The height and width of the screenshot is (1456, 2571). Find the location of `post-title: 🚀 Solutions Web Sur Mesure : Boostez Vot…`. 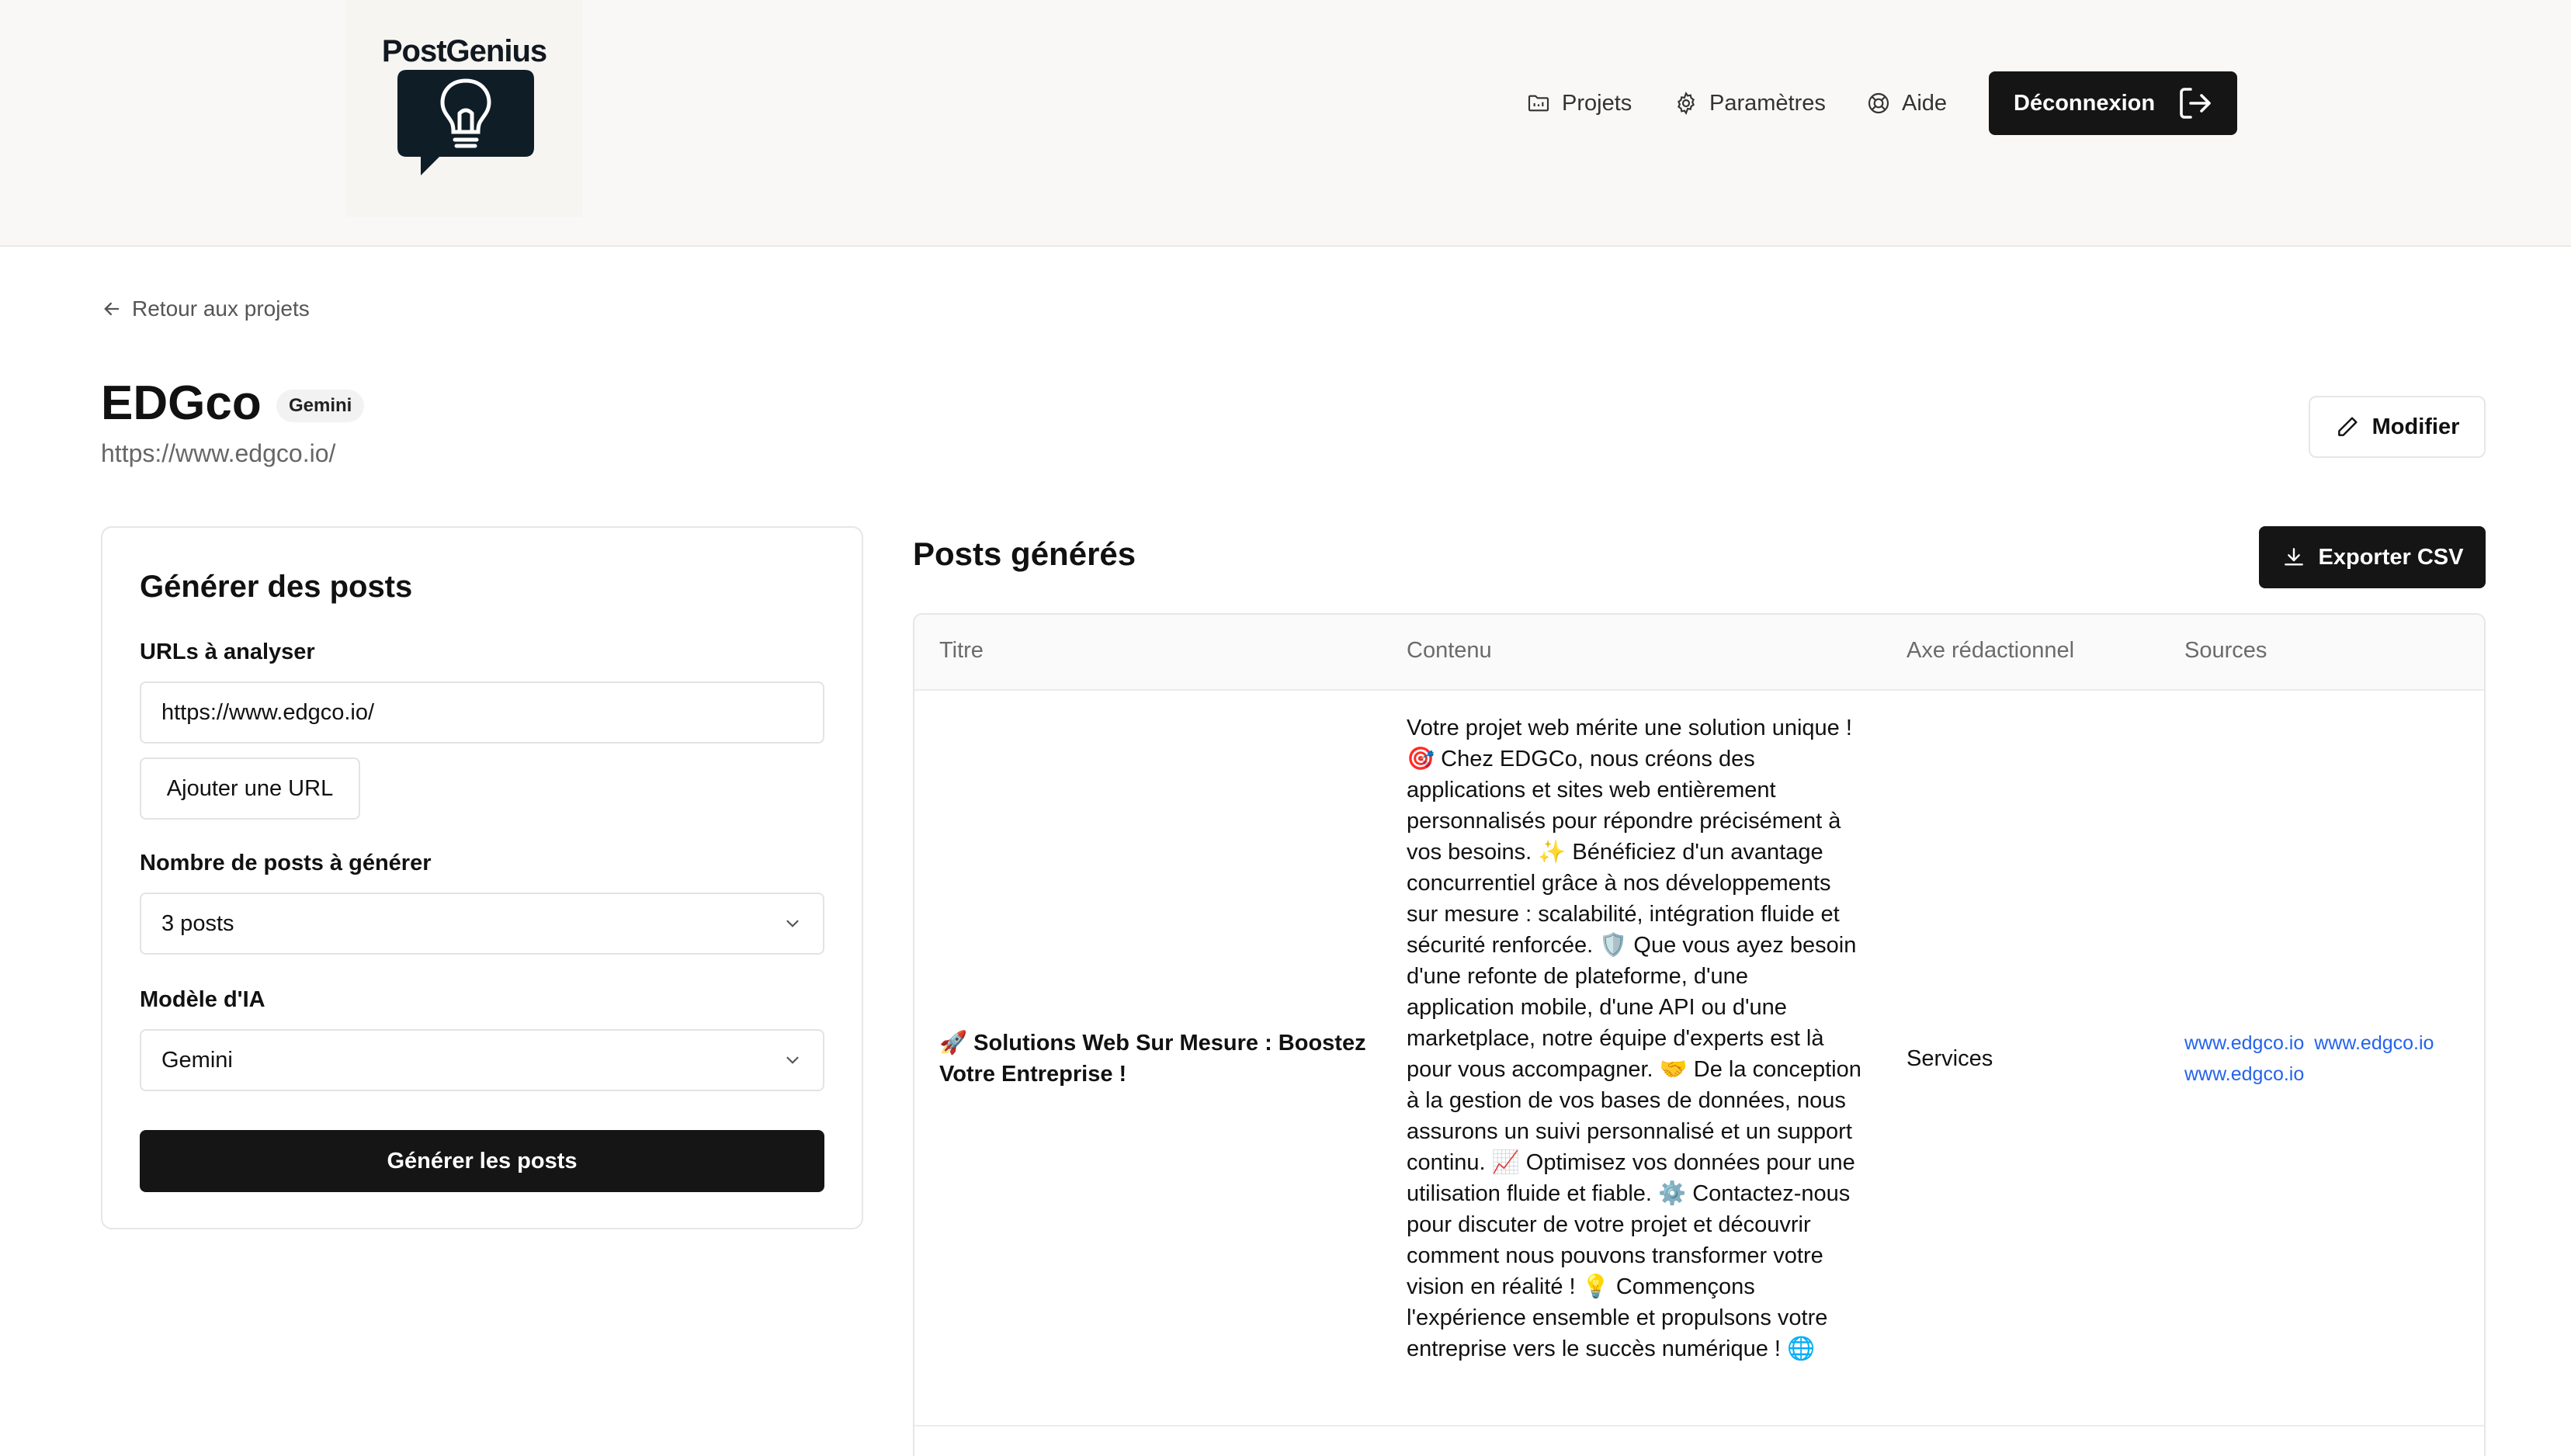

post-title: 🚀 Solutions Web Sur Mesure : Boostez Vot… is located at coordinates (1152, 1059).